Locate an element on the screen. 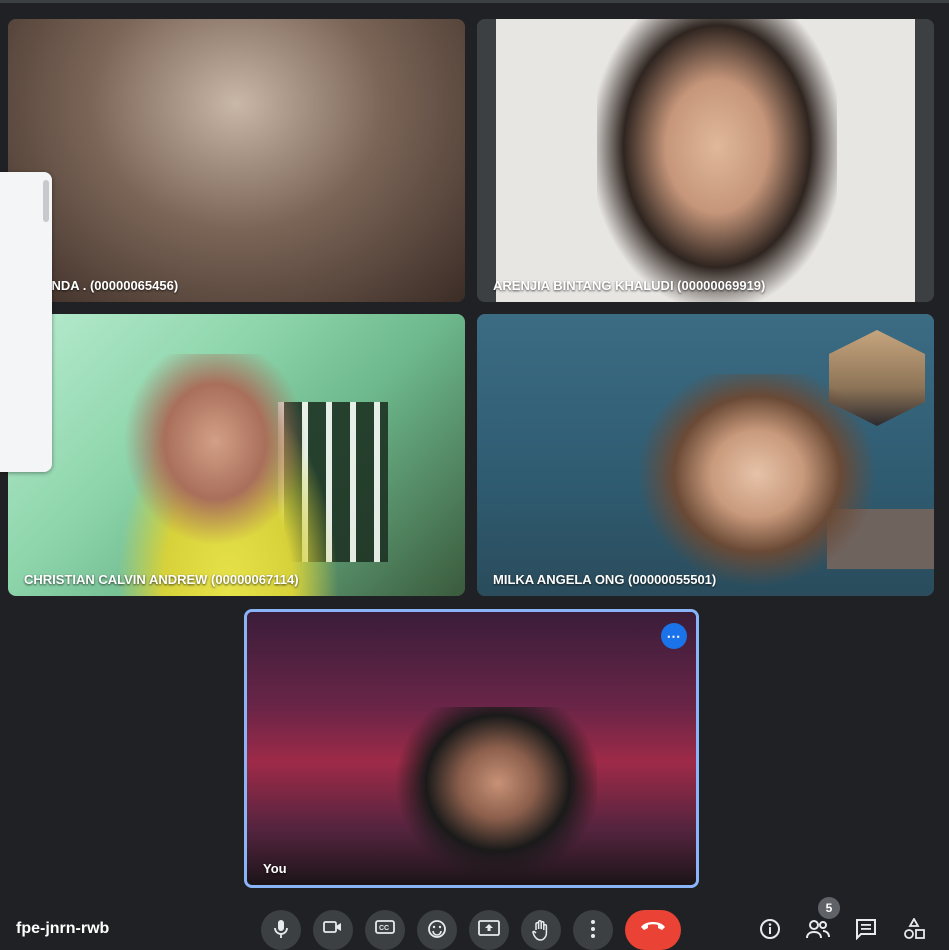 The height and width of the screenshot is (950, 949). reactions-button is located at coordinates (437, 930).